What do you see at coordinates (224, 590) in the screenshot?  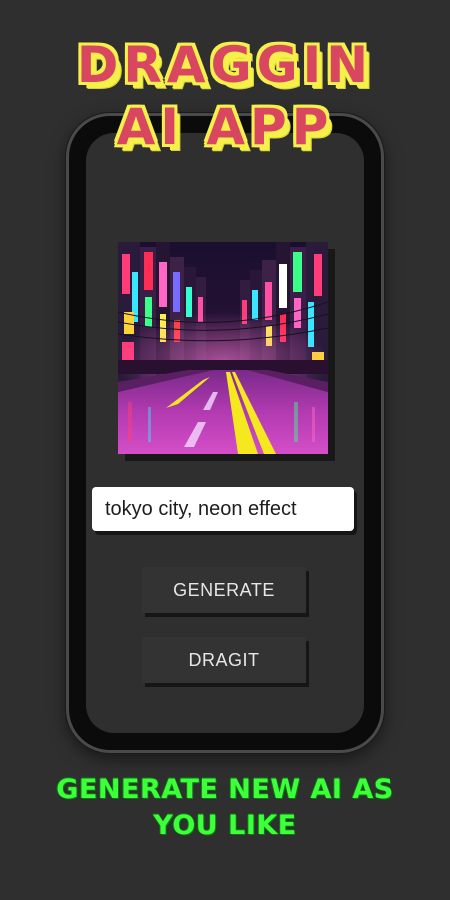 I see `generate-button: GENERATE` at bounding box center [224, 590].